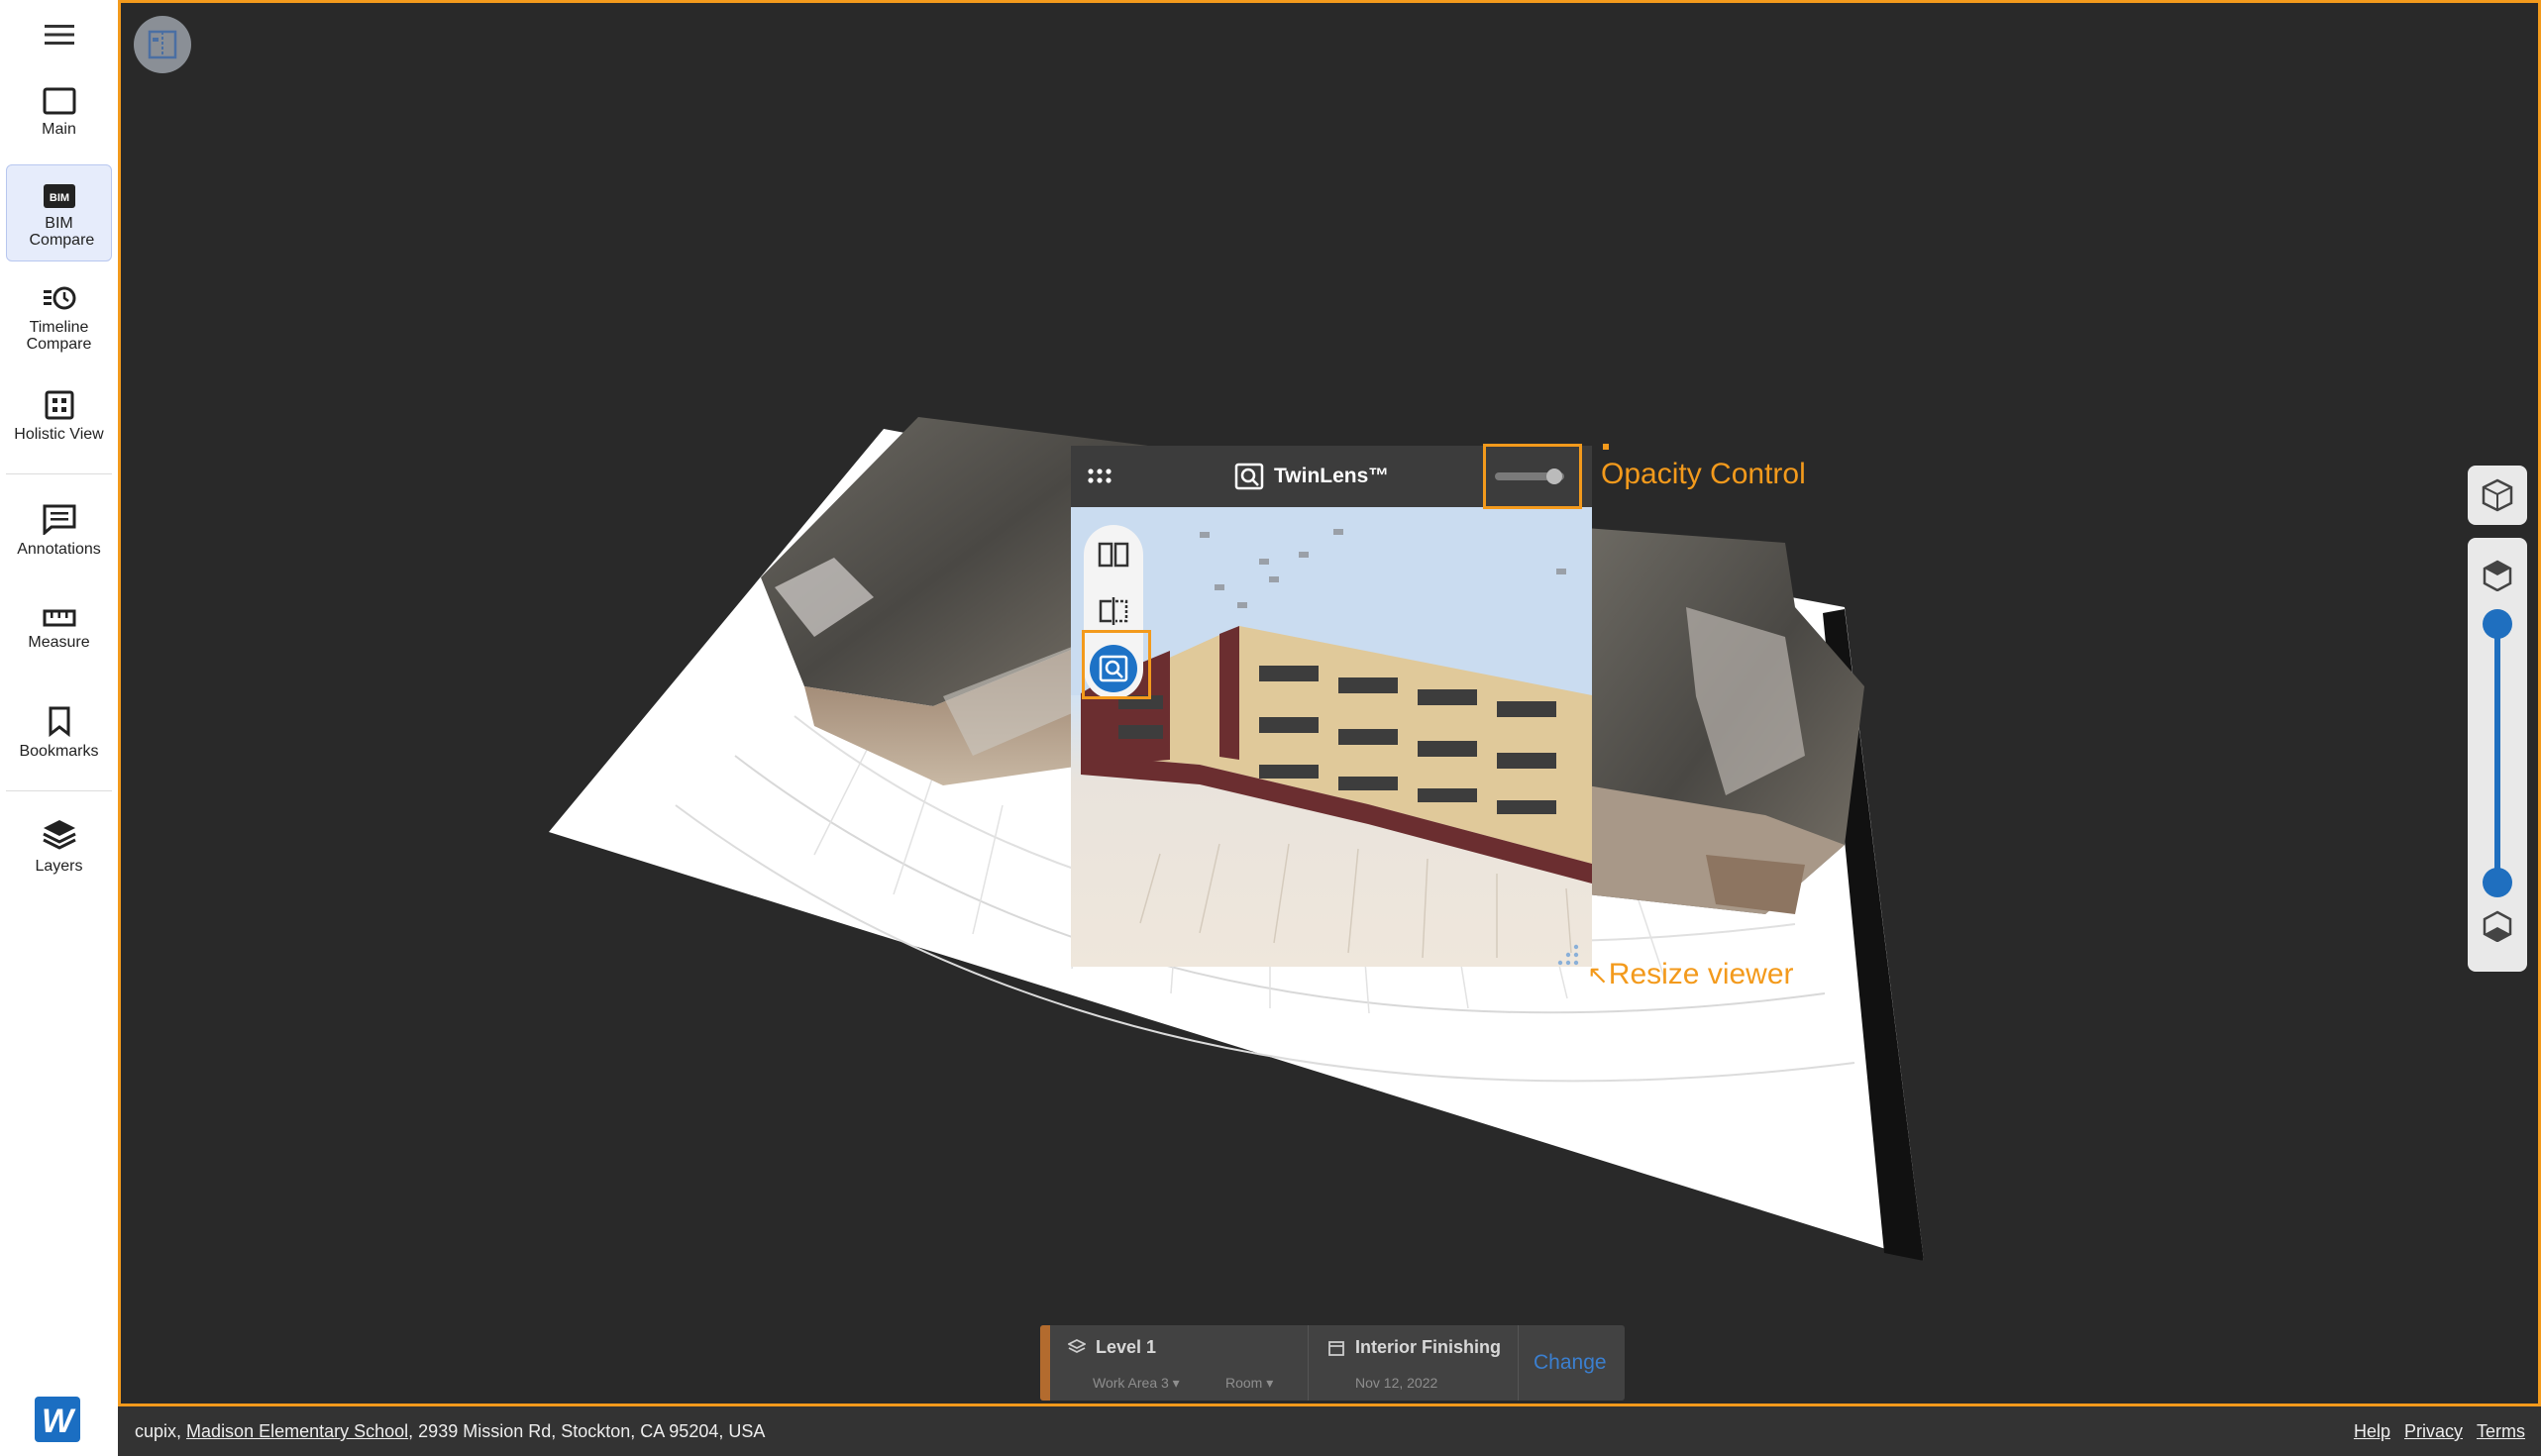  Describe the element at coordinates (2497, 882) in the screenshot. I see `slider-bottom-knob` at that location.